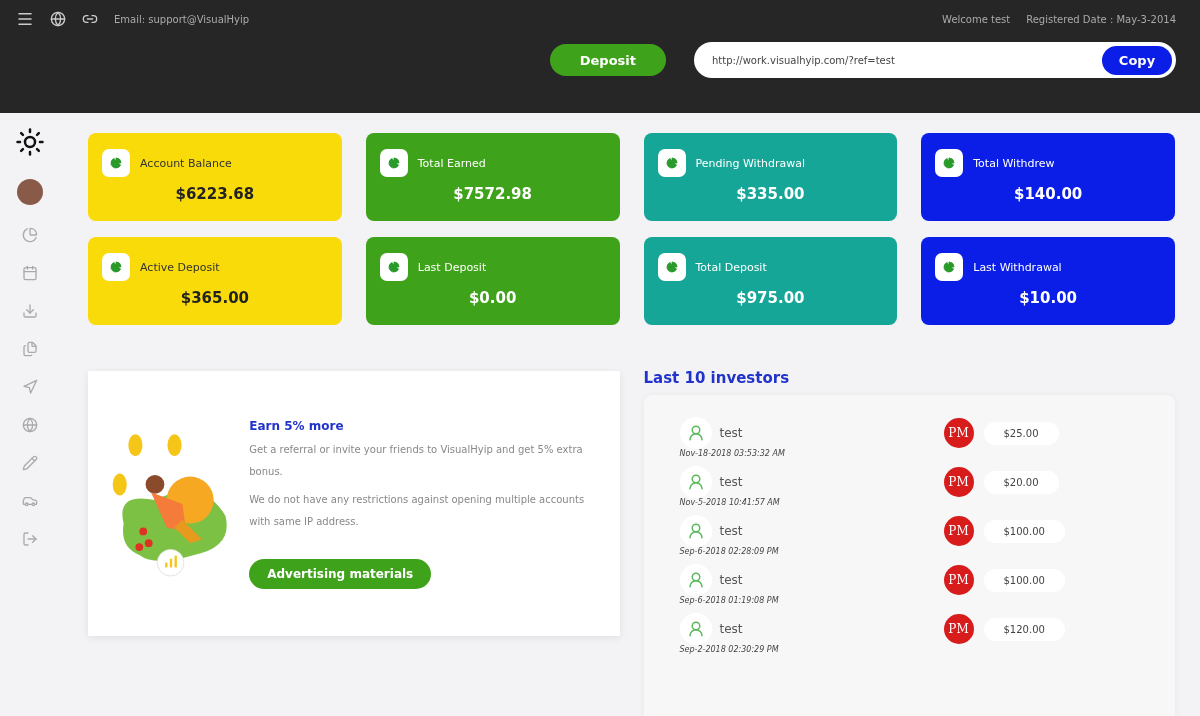  What do you see at coordinates (30, 192) in the screenshot?
I see `avatar` at bounding box center [30, 192].